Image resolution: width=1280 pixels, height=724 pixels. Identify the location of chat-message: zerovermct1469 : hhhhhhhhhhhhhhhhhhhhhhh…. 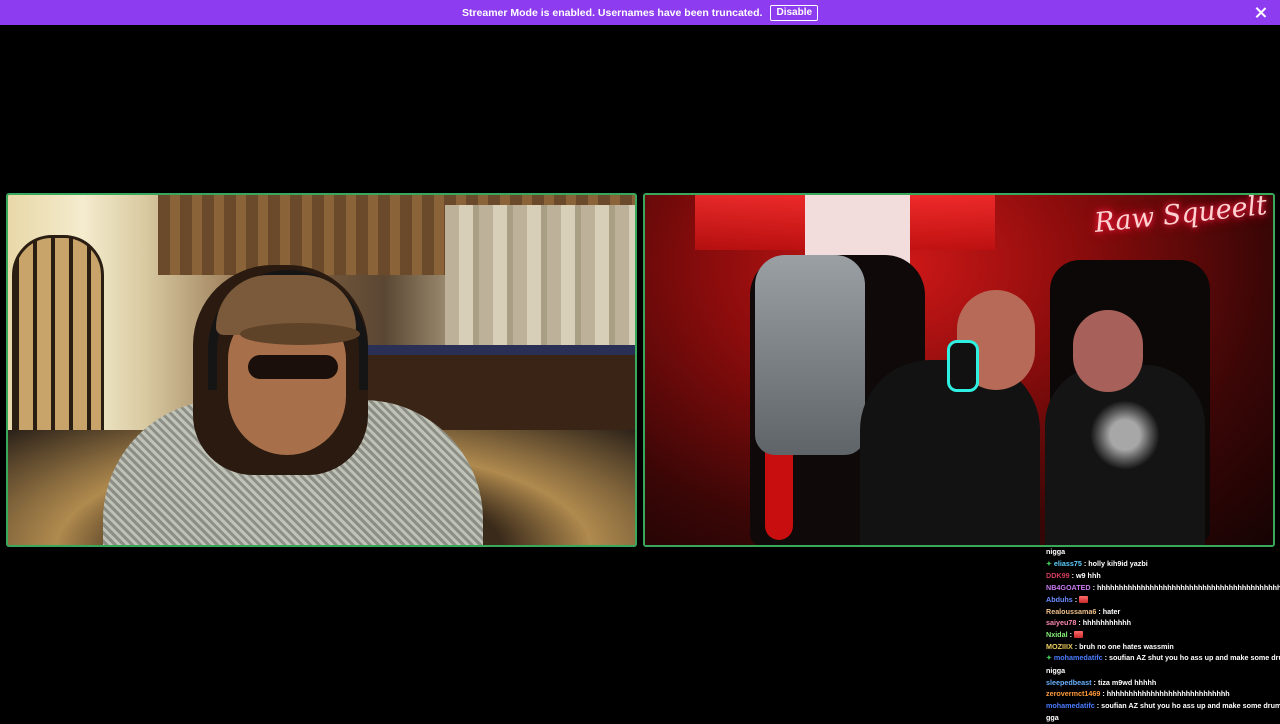
(1162, 694).